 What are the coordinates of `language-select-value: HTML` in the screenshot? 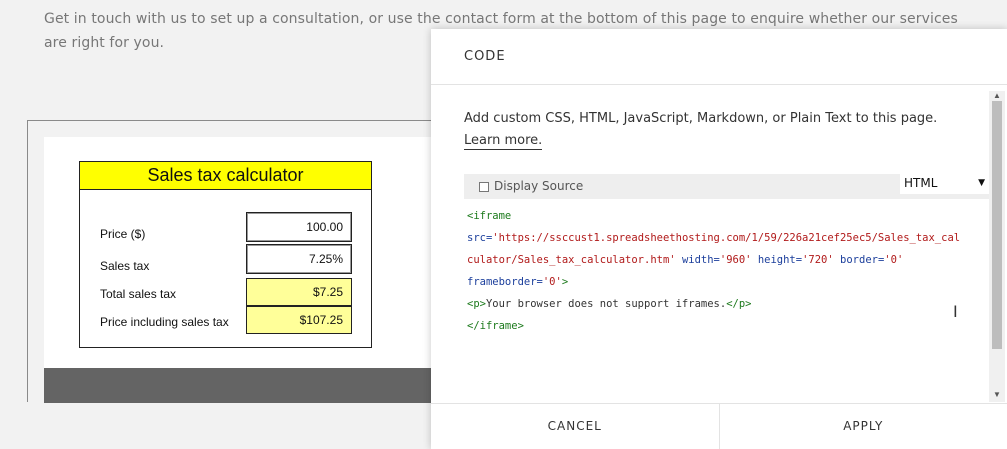 It's located at (921, 183).